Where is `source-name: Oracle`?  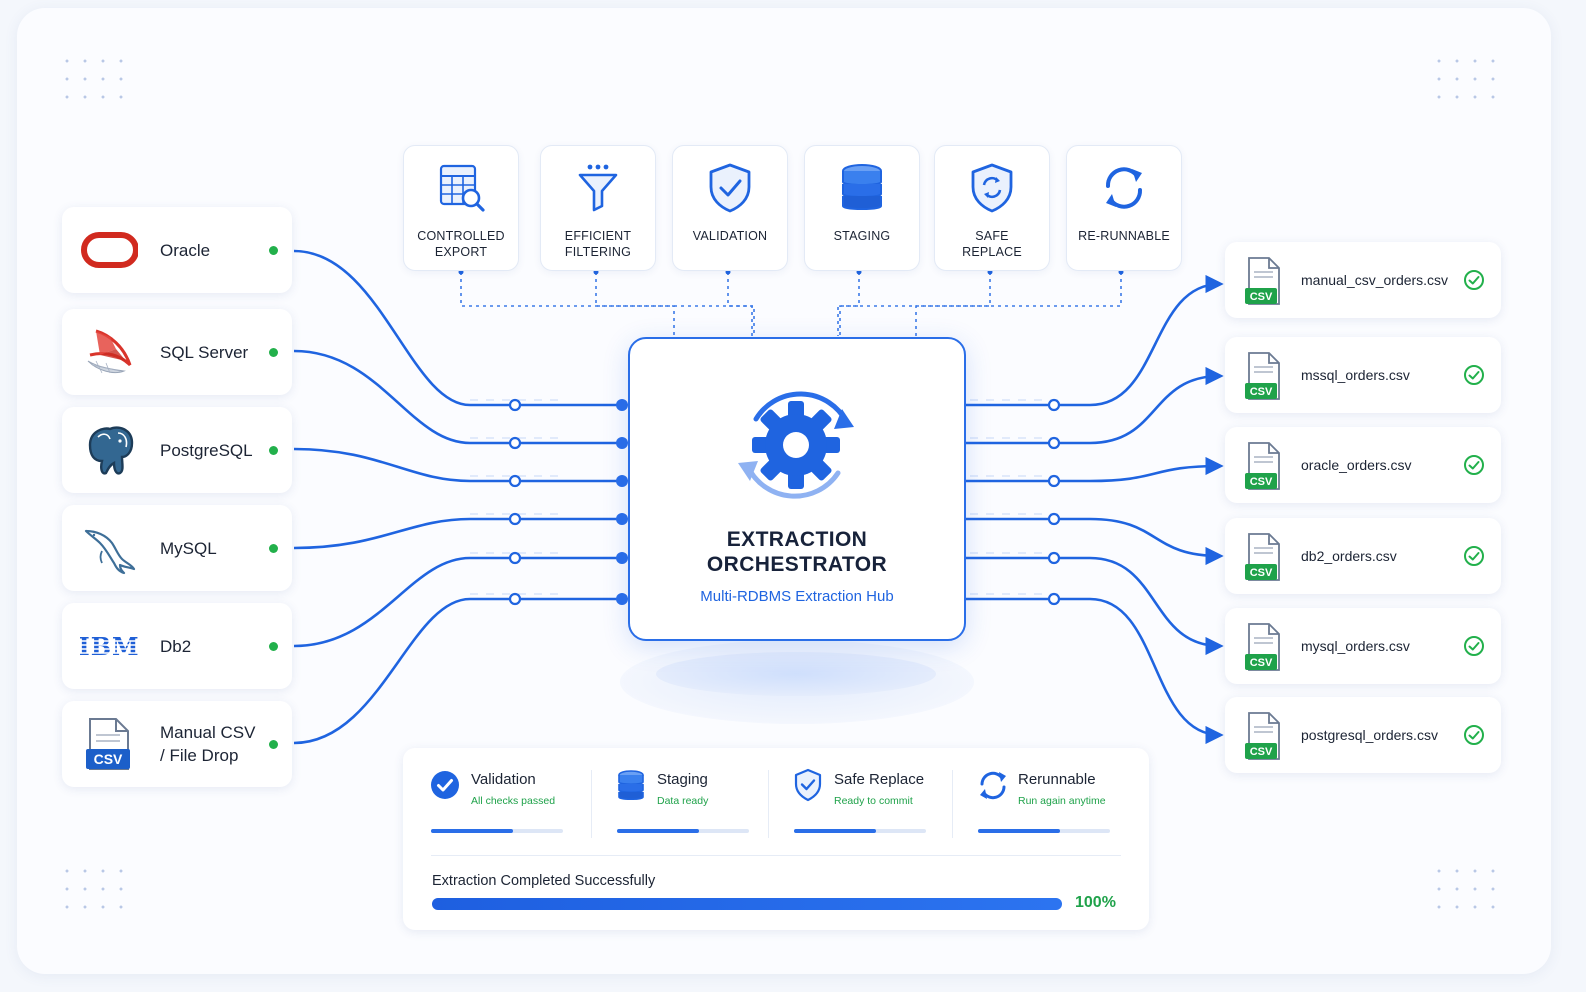
source-name: Oracle is located at coordinates (185, 250).